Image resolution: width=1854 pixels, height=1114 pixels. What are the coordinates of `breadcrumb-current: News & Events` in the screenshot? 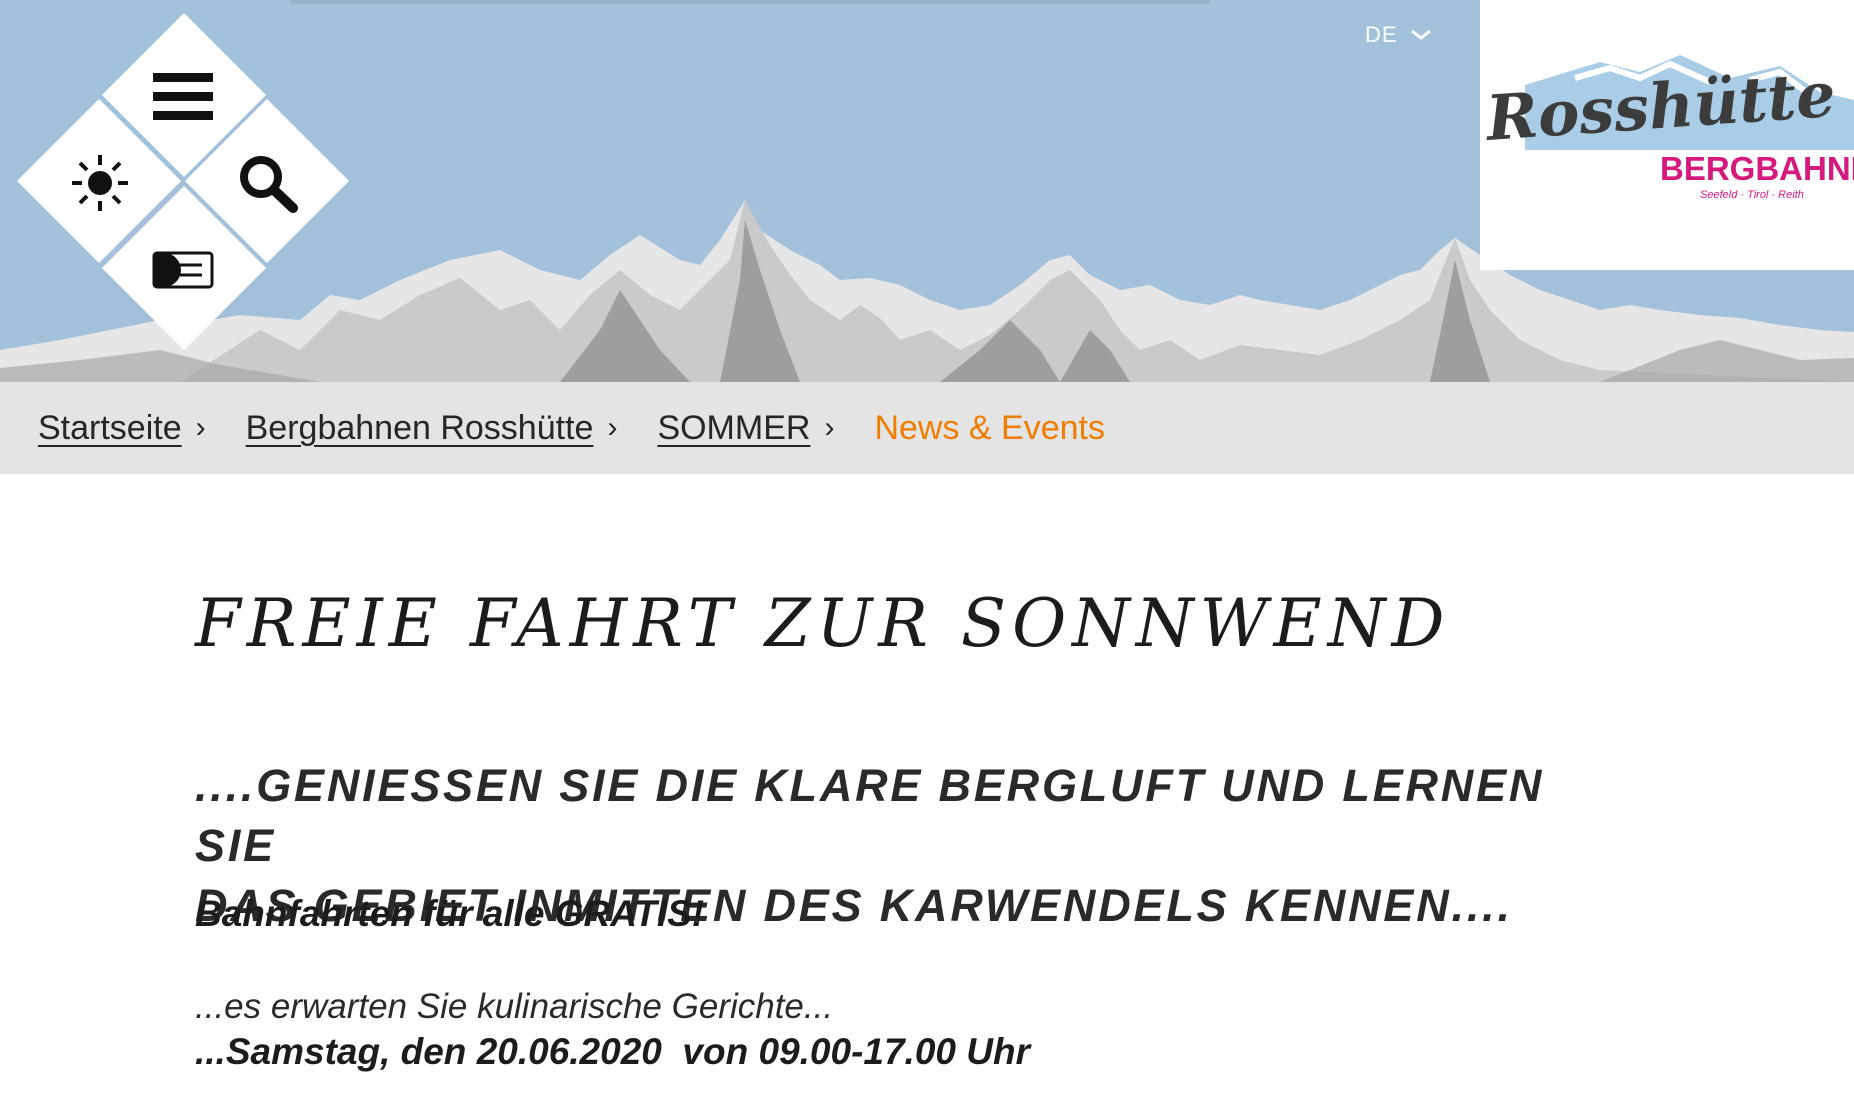 It's located at (989, 427).